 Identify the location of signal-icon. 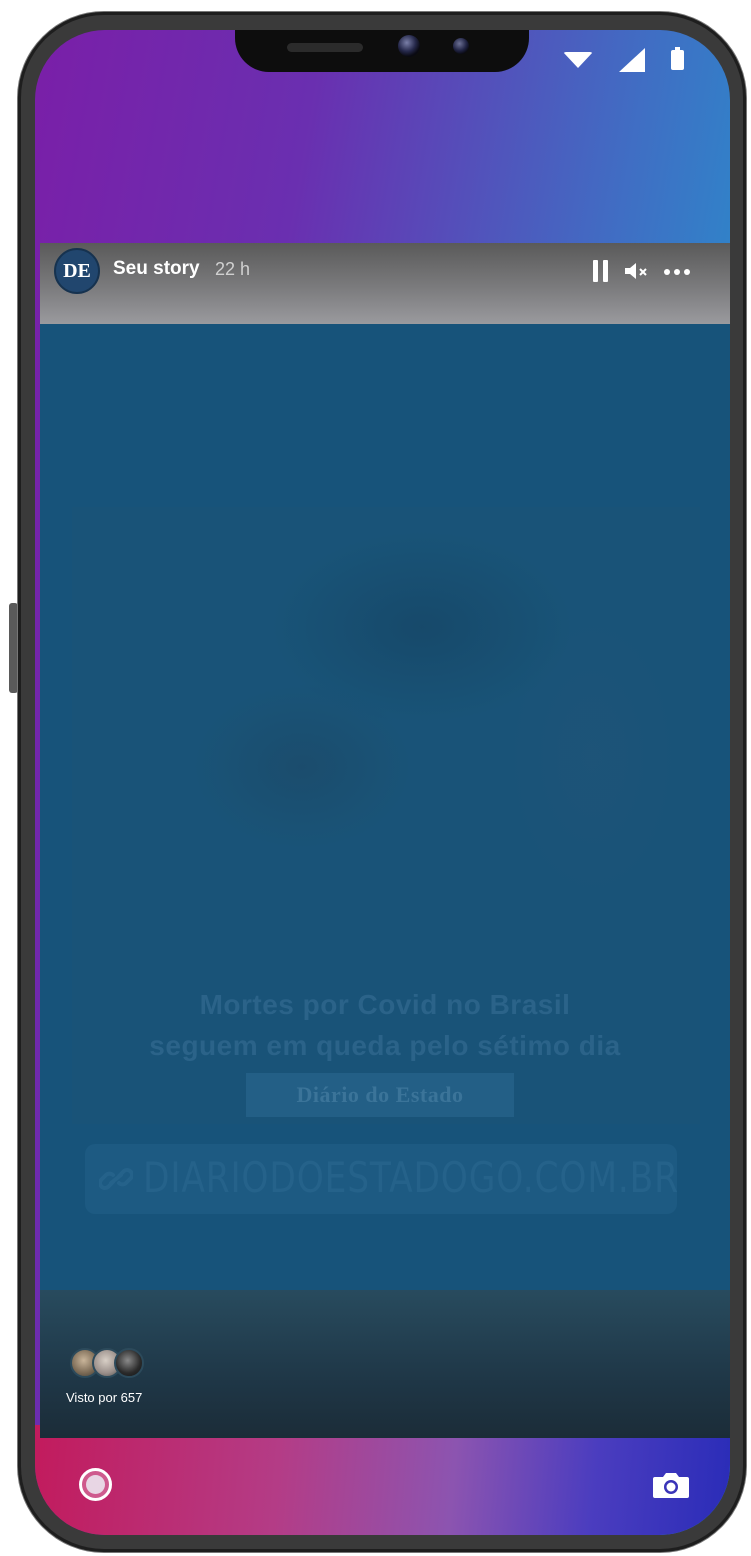
(632, 60).